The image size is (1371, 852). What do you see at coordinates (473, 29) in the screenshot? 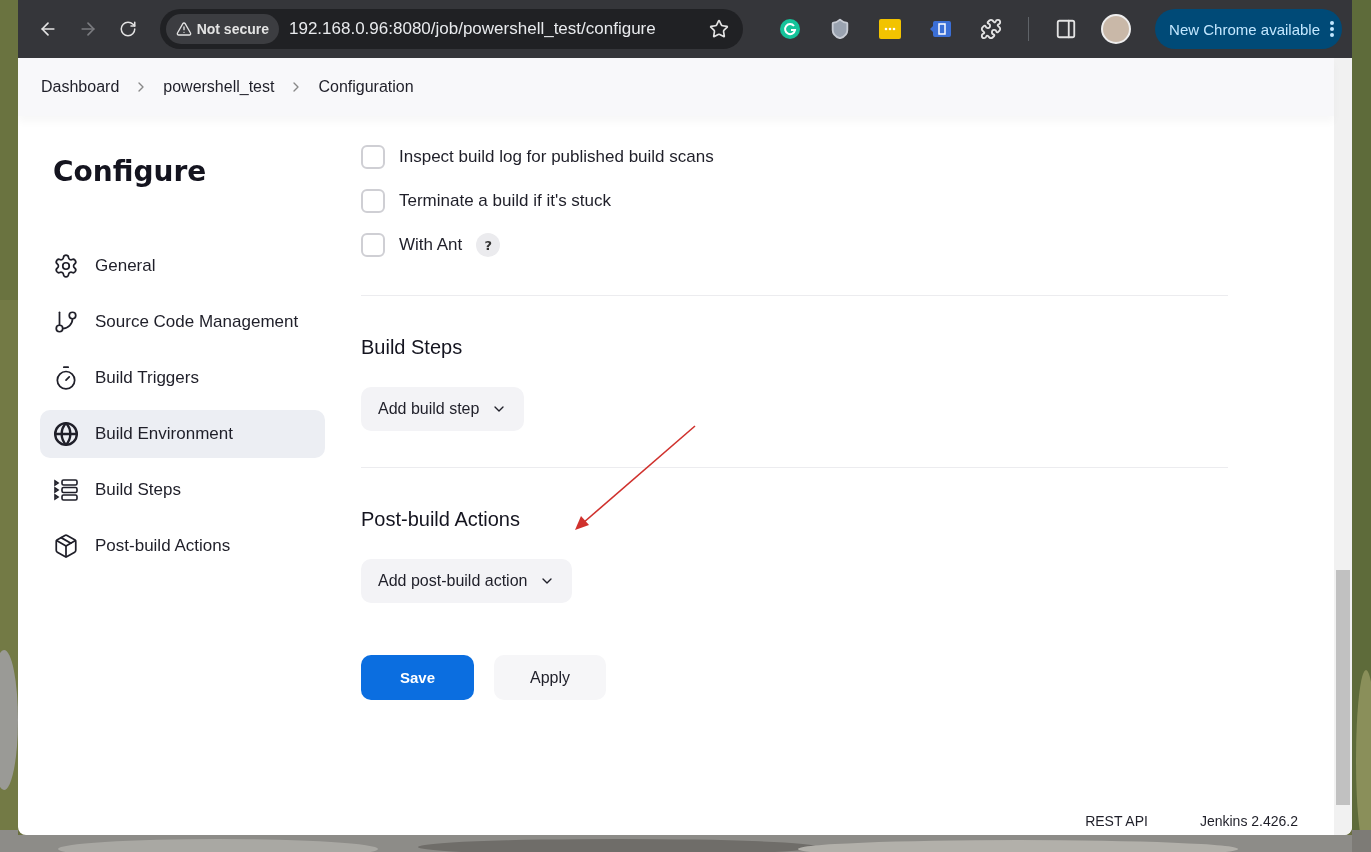
I see `url-text: 192.168.0.96:8080/job/powershell_test/configure` at bounding box center [473, 29].